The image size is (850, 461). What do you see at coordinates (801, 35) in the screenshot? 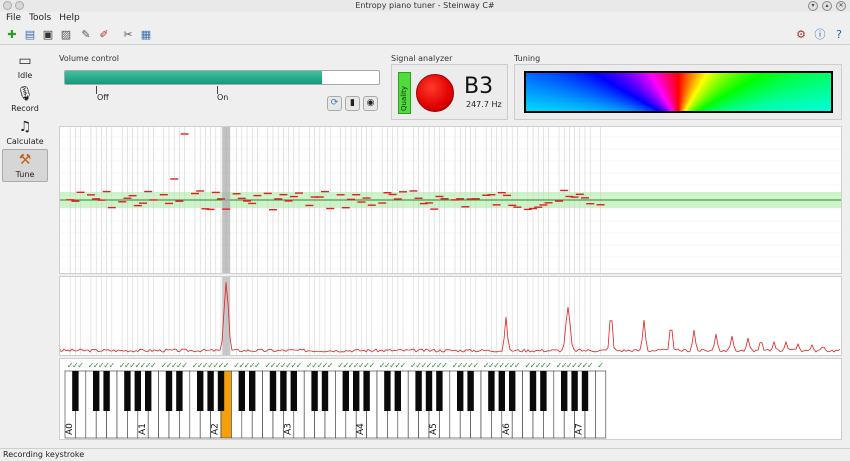
I see `settings-icon: ⚙` at bounding box center [801, 35].